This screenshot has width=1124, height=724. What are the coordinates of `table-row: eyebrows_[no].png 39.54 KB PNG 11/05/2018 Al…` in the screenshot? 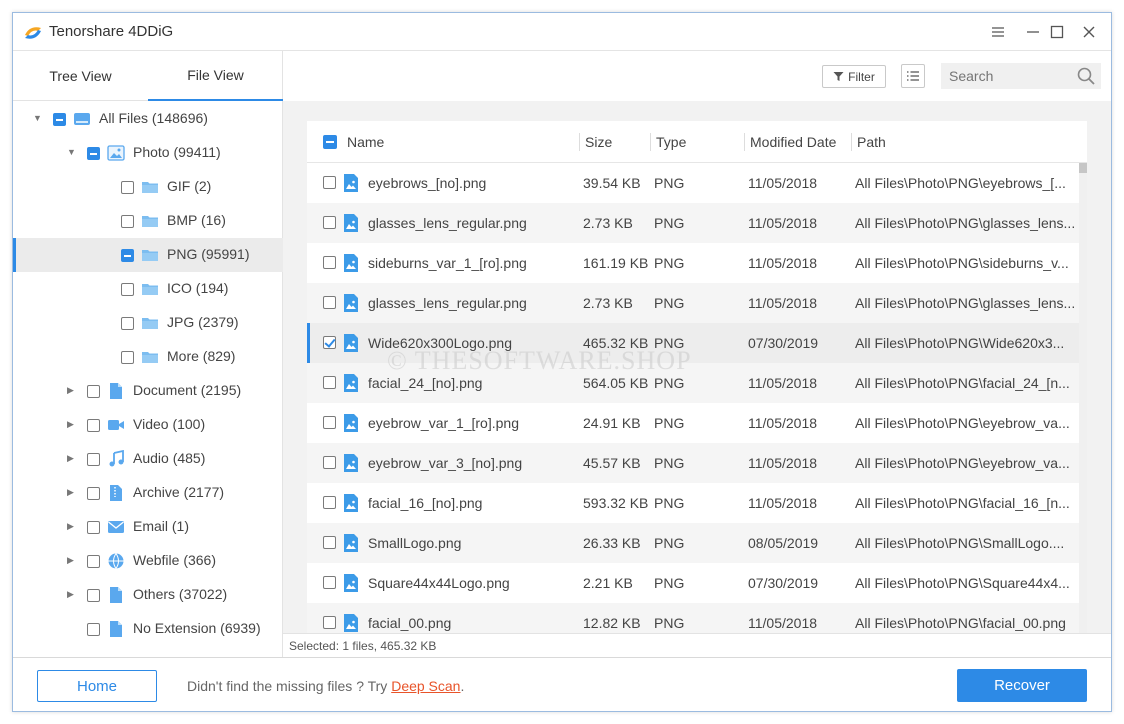 It's located at (693, 183).